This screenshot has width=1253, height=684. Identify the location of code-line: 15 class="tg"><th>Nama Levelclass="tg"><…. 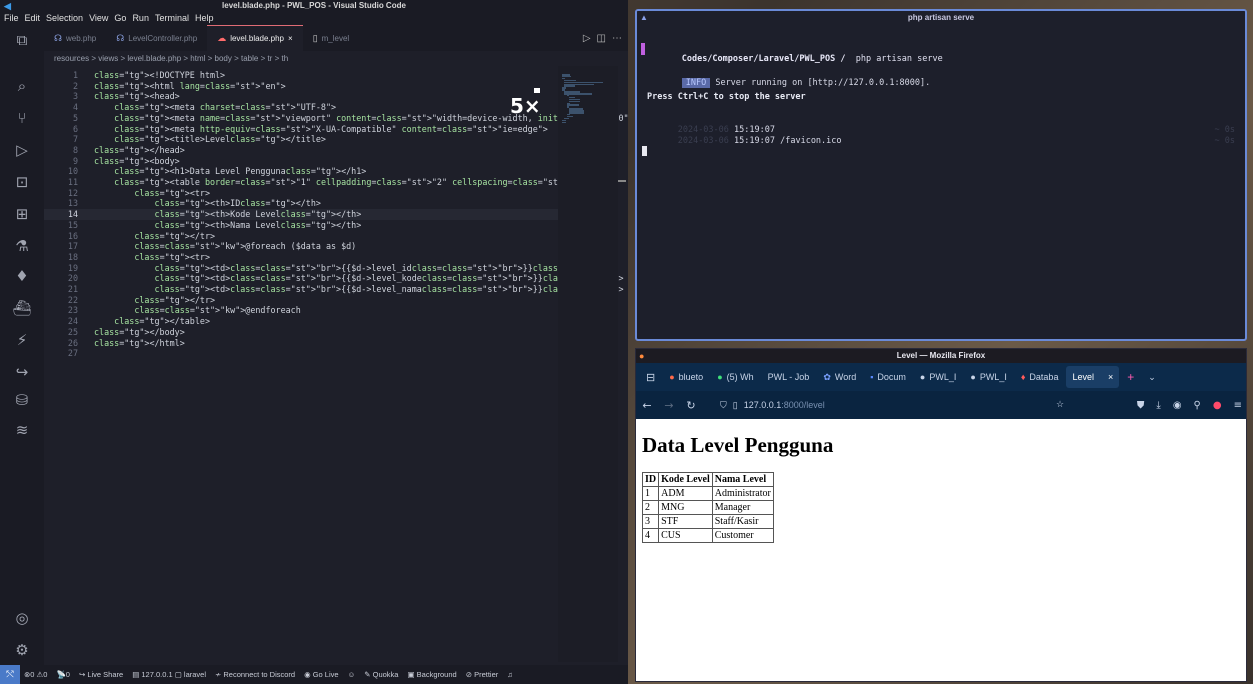
(301, 225).